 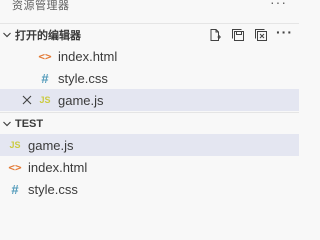 What do you see at coordinates (41, 6) in the screenshot?
I see `explorer-title: 资源管理器` at bounding box center [41, 6].